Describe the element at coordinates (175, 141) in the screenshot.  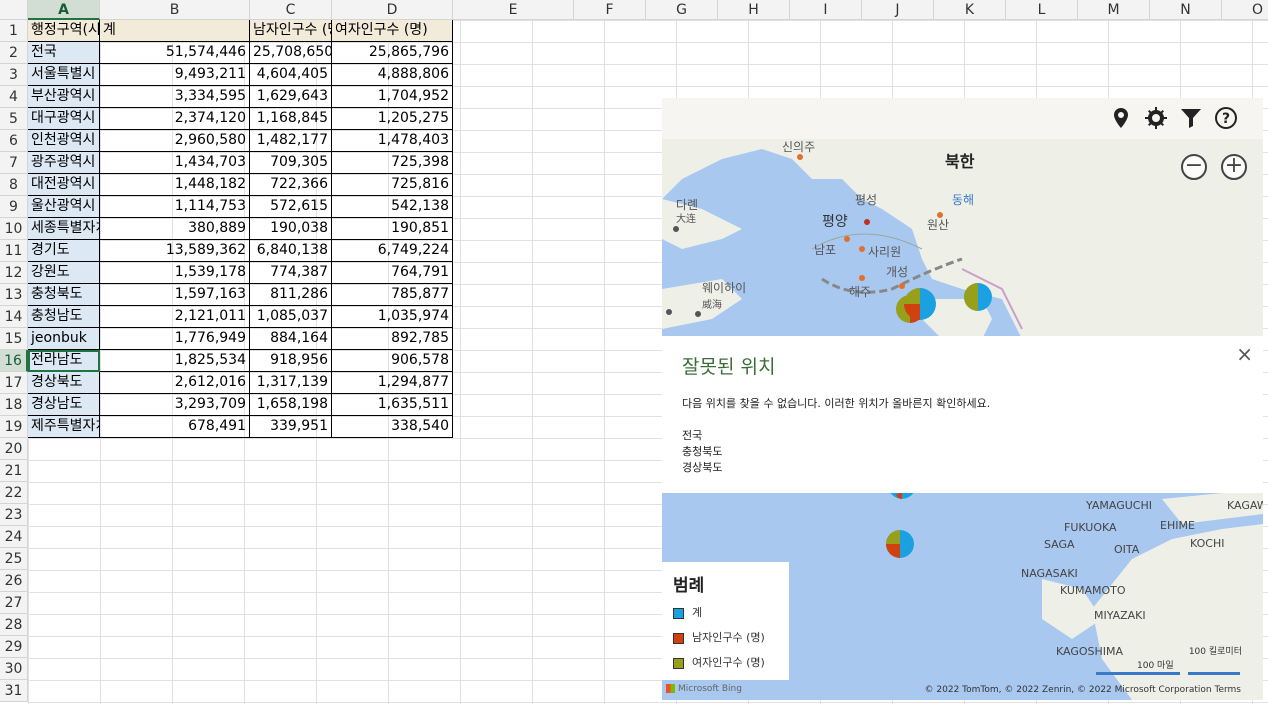
I see `table-cell: 2,960,580` at that location.